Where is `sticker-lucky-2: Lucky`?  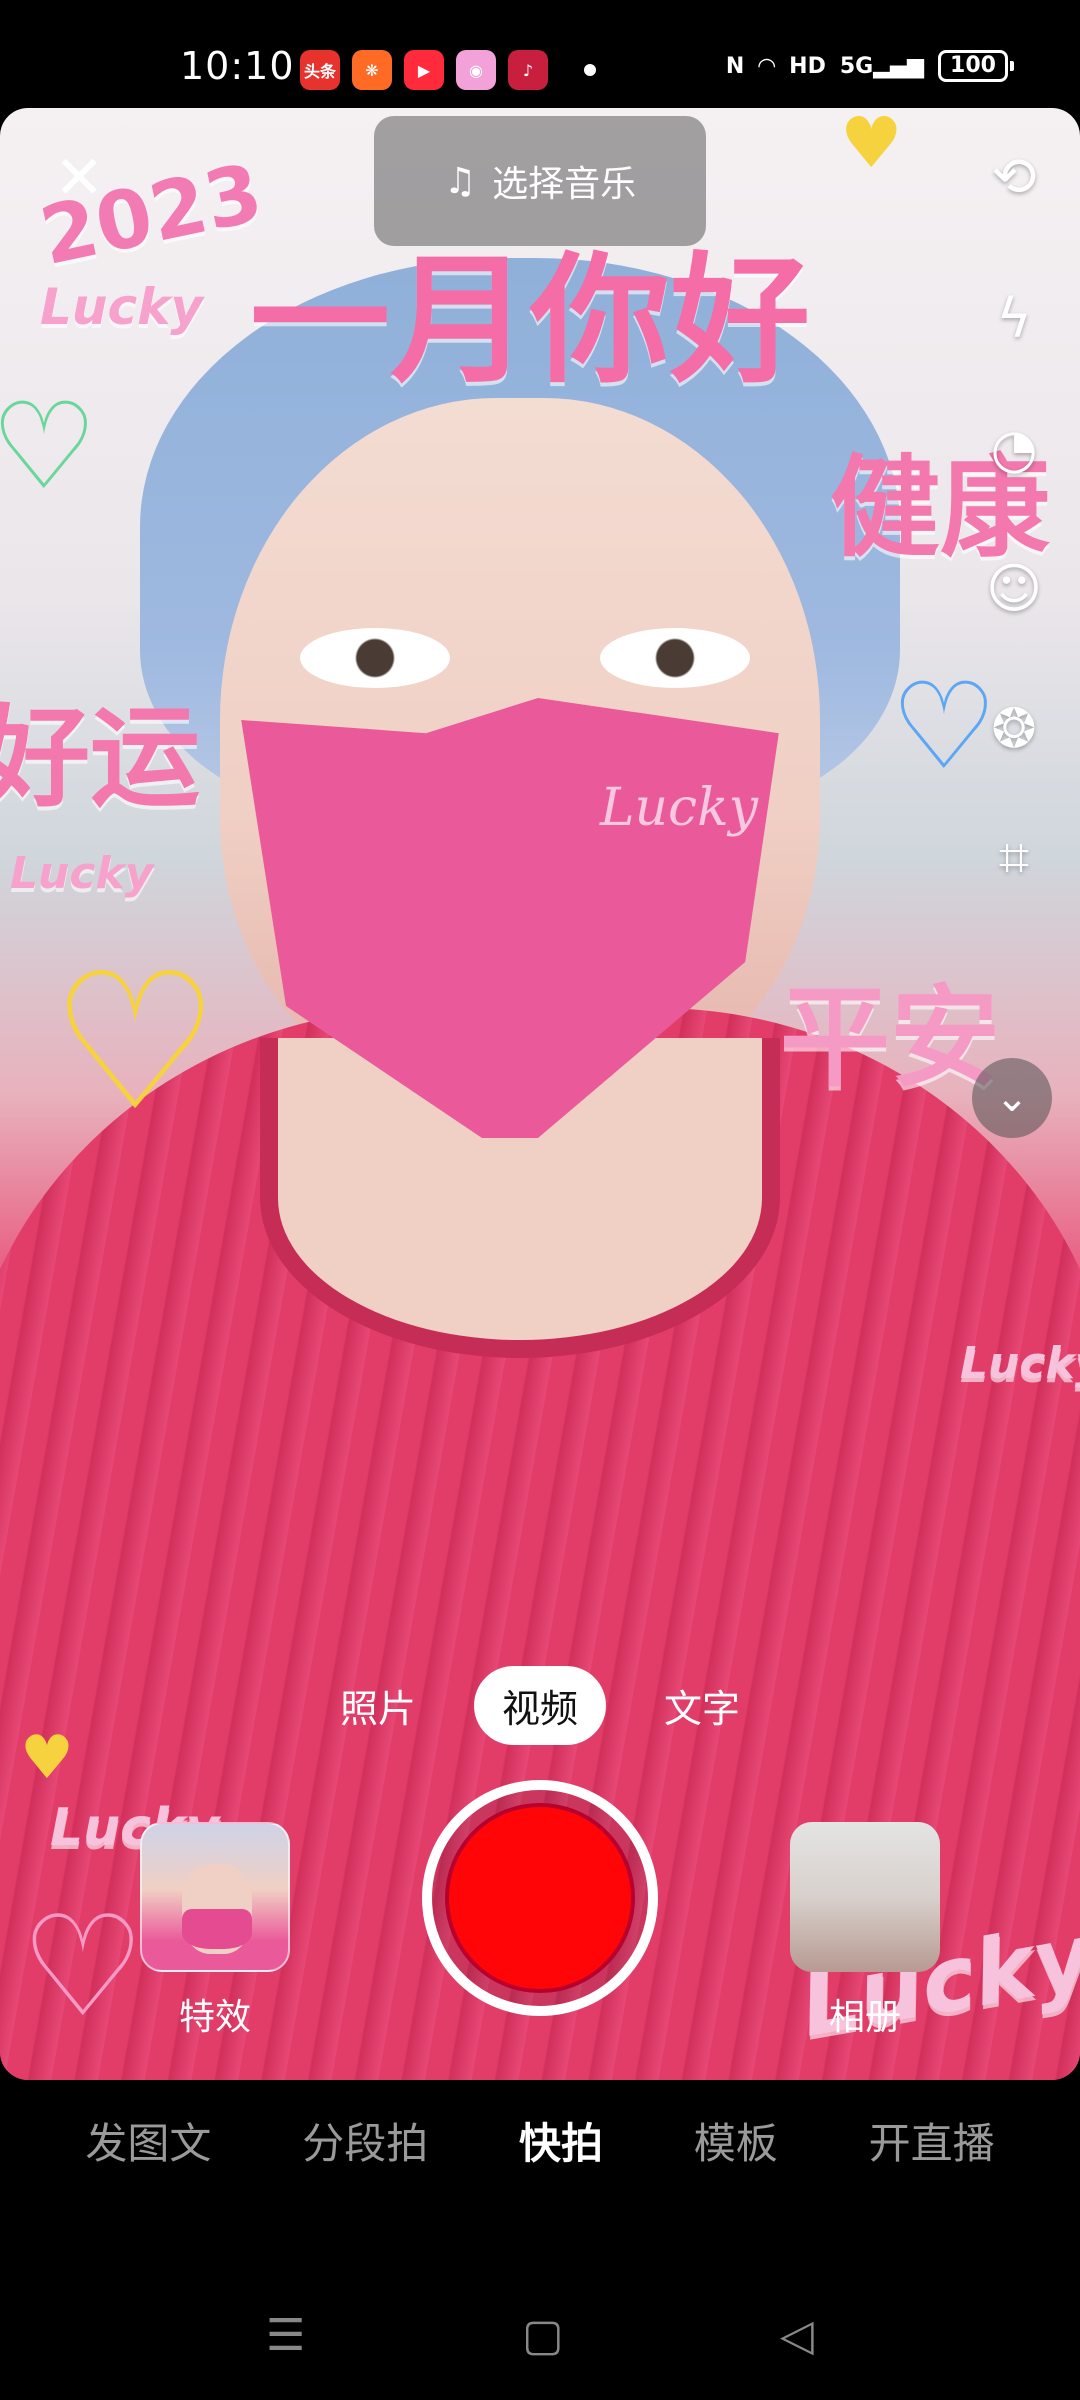 sticker-lucky-2: Lucky is located at coordinates (82, 873).